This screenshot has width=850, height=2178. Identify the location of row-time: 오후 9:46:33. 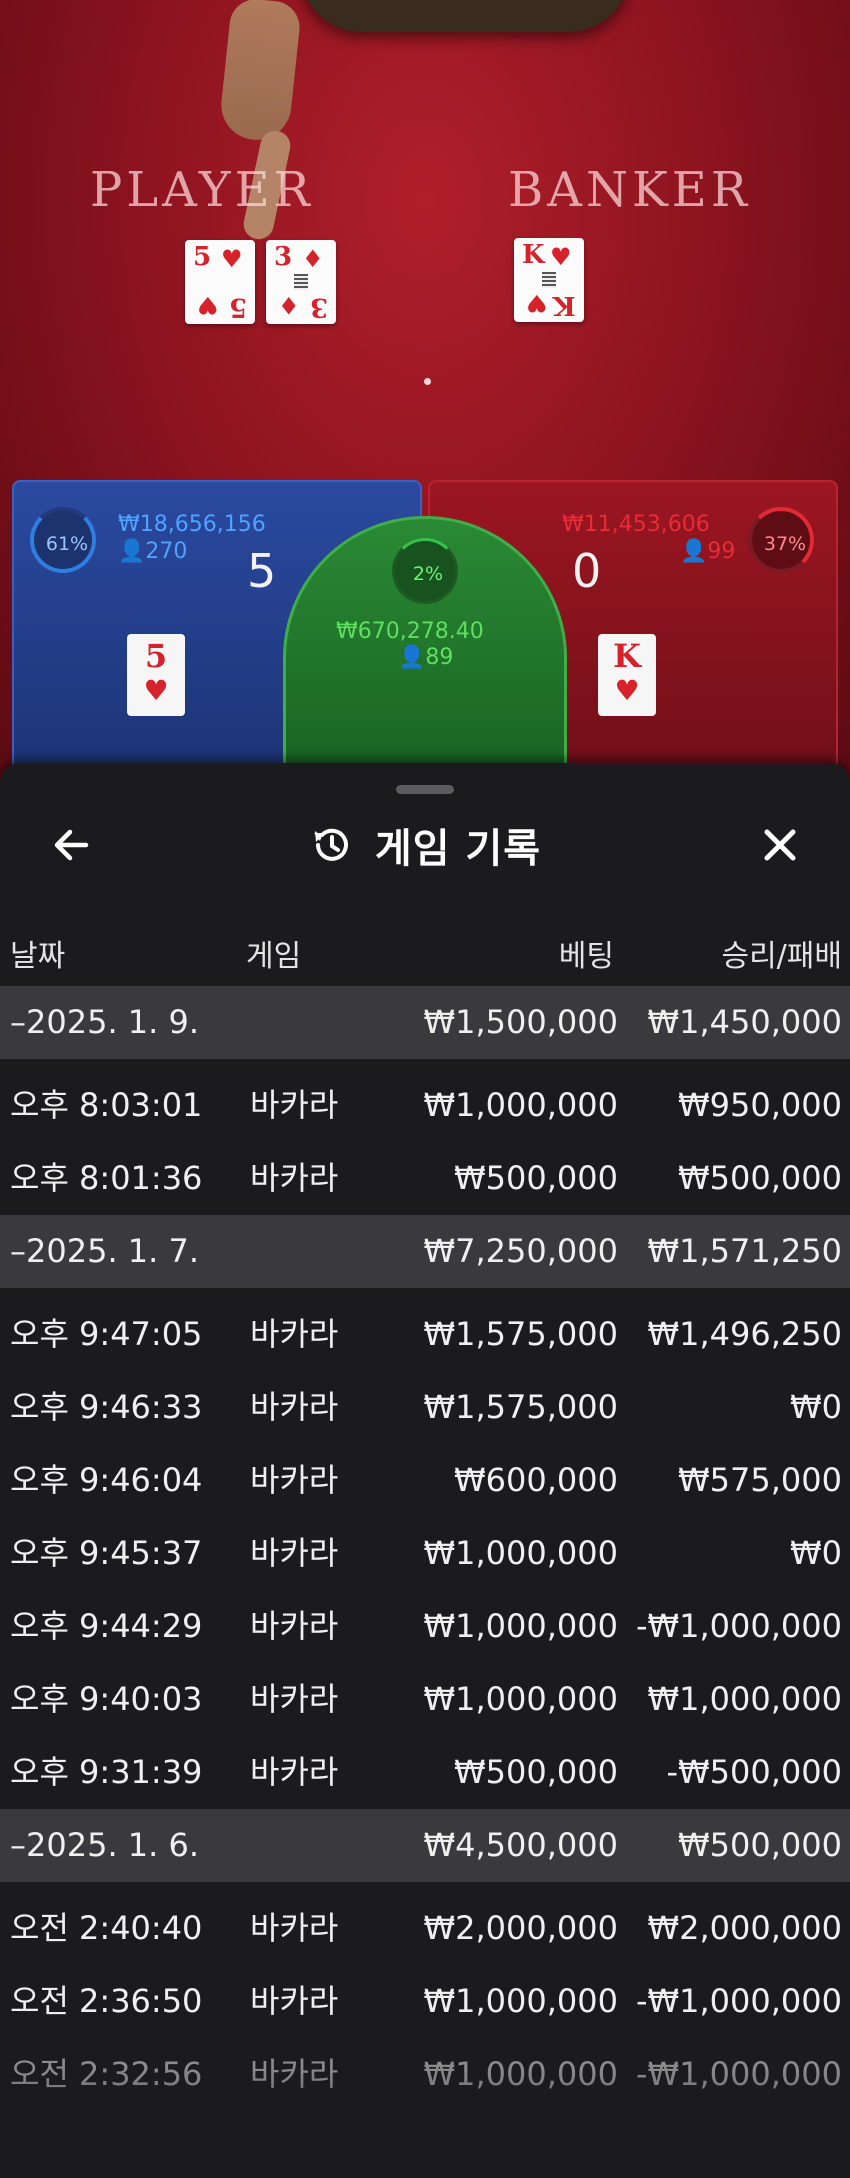
(106, 1407).